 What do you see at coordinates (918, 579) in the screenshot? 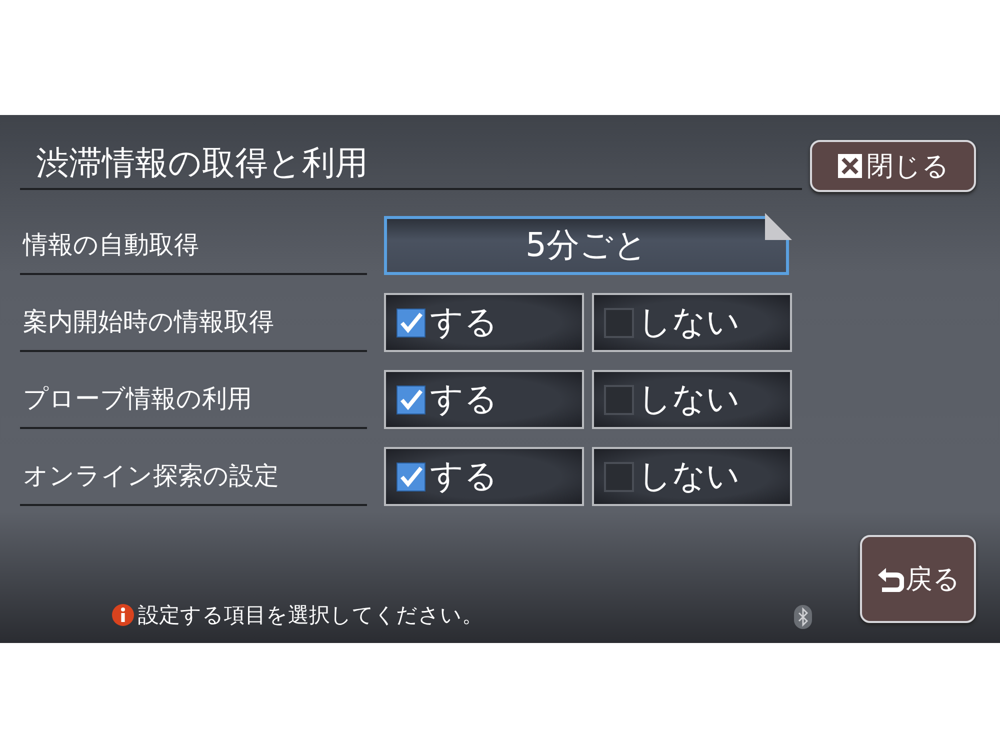
I see `back-button: 戻る` at bounding box center [918, 579].